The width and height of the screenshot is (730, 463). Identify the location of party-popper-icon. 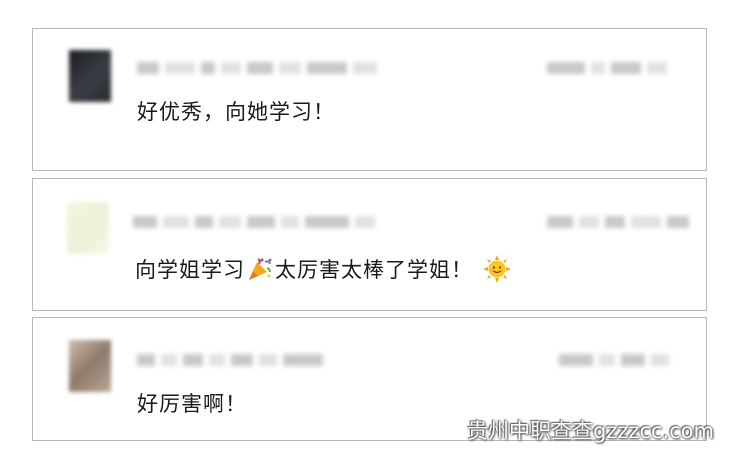
(260, 269).